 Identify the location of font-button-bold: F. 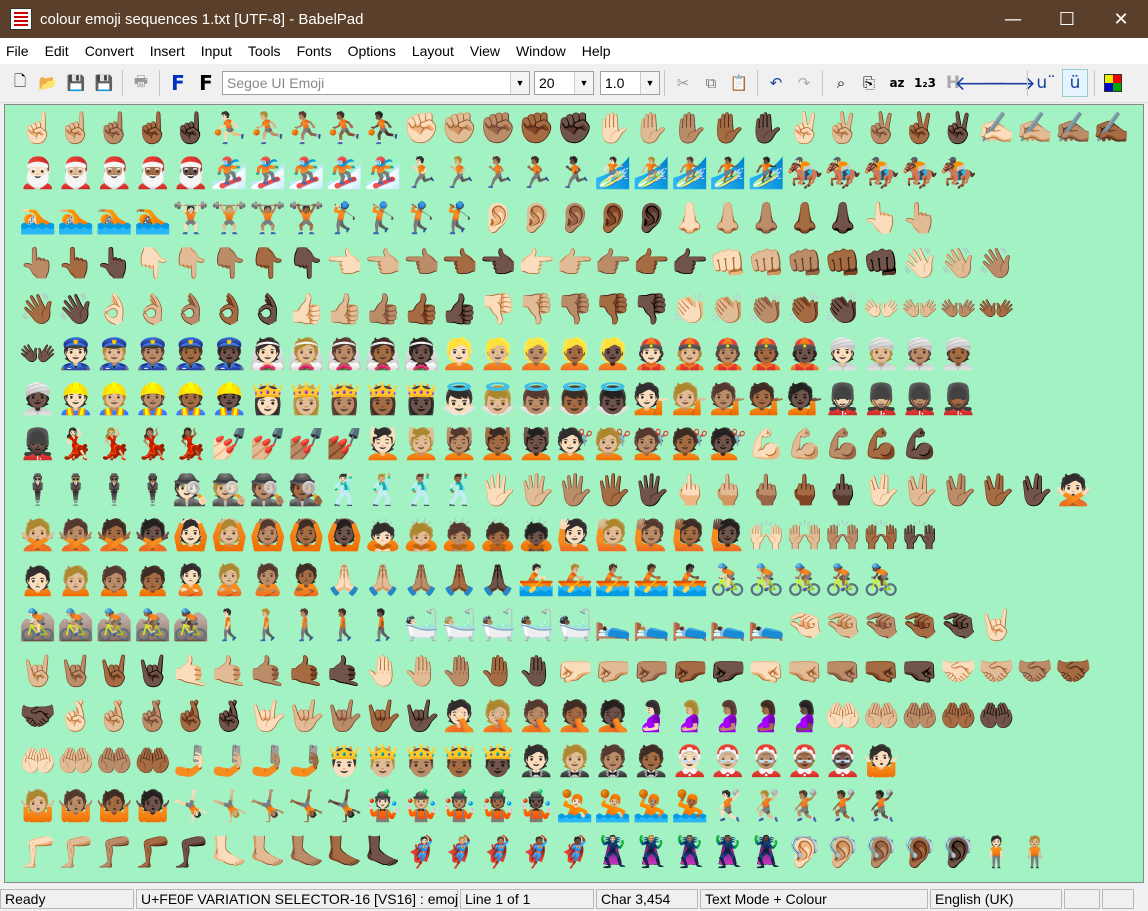
(178, 83).